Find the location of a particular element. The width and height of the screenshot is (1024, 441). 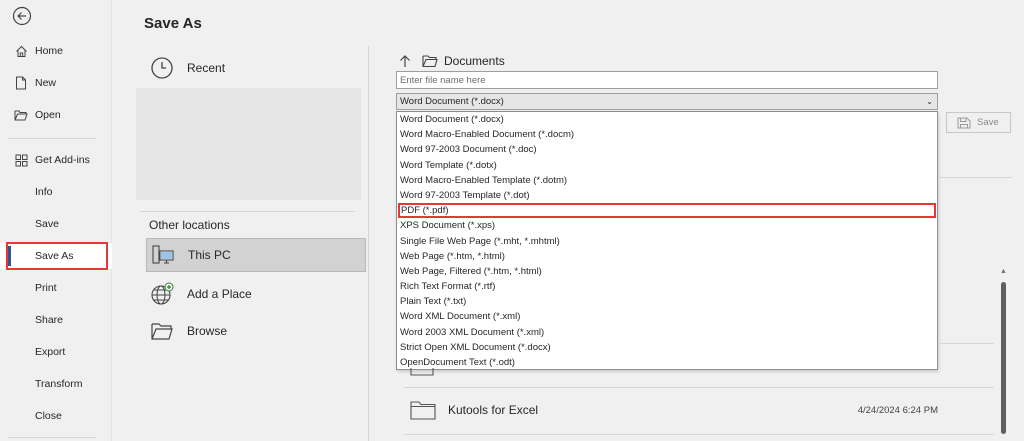

globe-add-icon is located at coordinates (162, 293).